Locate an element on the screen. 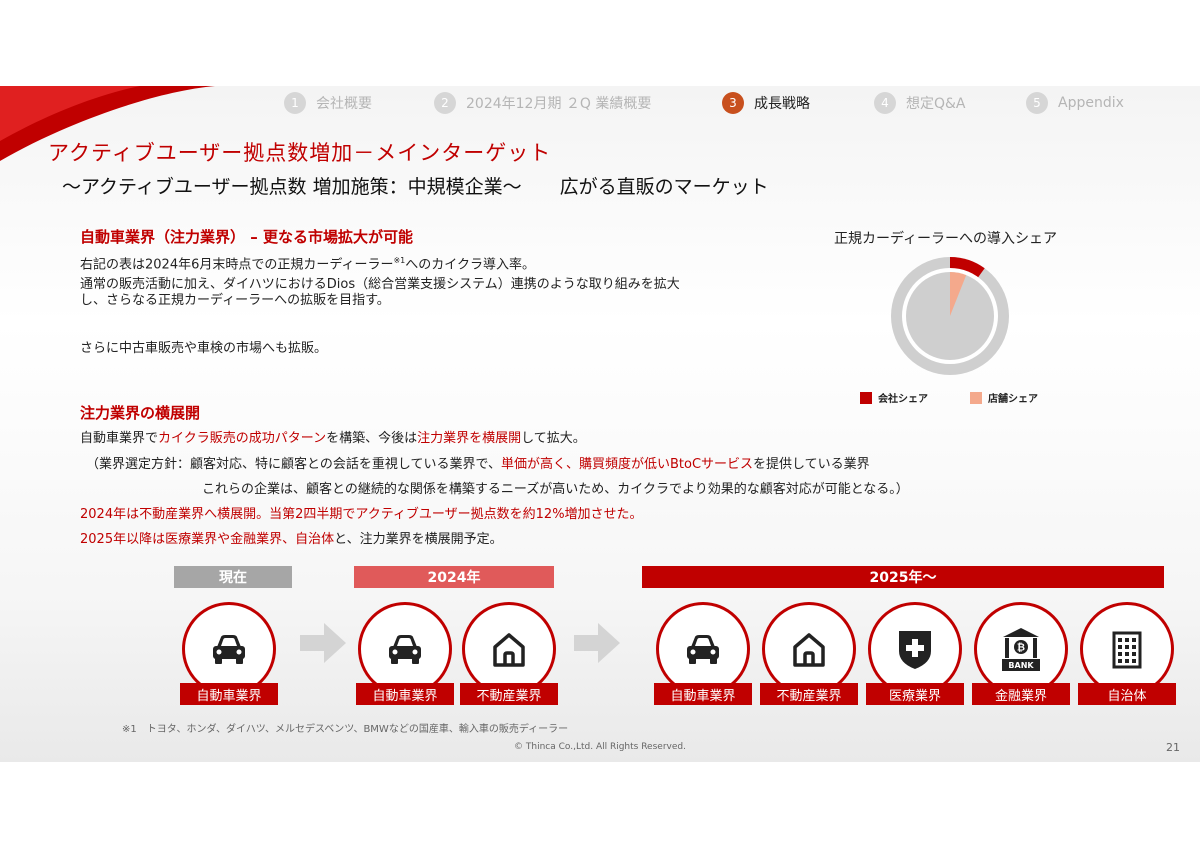  nav-label: Appendix is located at coordinates (1091, 103).